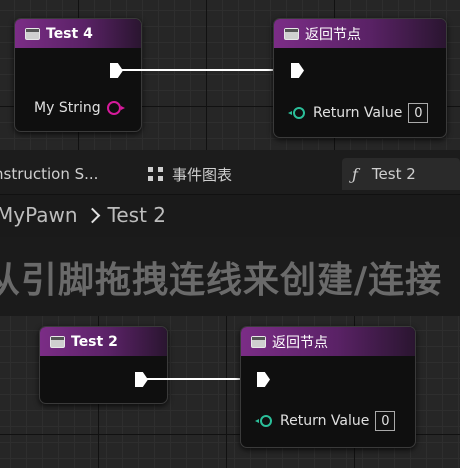 The image size is (460, 468). What do you see at coordinates (221, 280) in the screenshot?
I see `hint-text: 从引脚拖拽连线来创建/连接` at bounding box center [221, 280].